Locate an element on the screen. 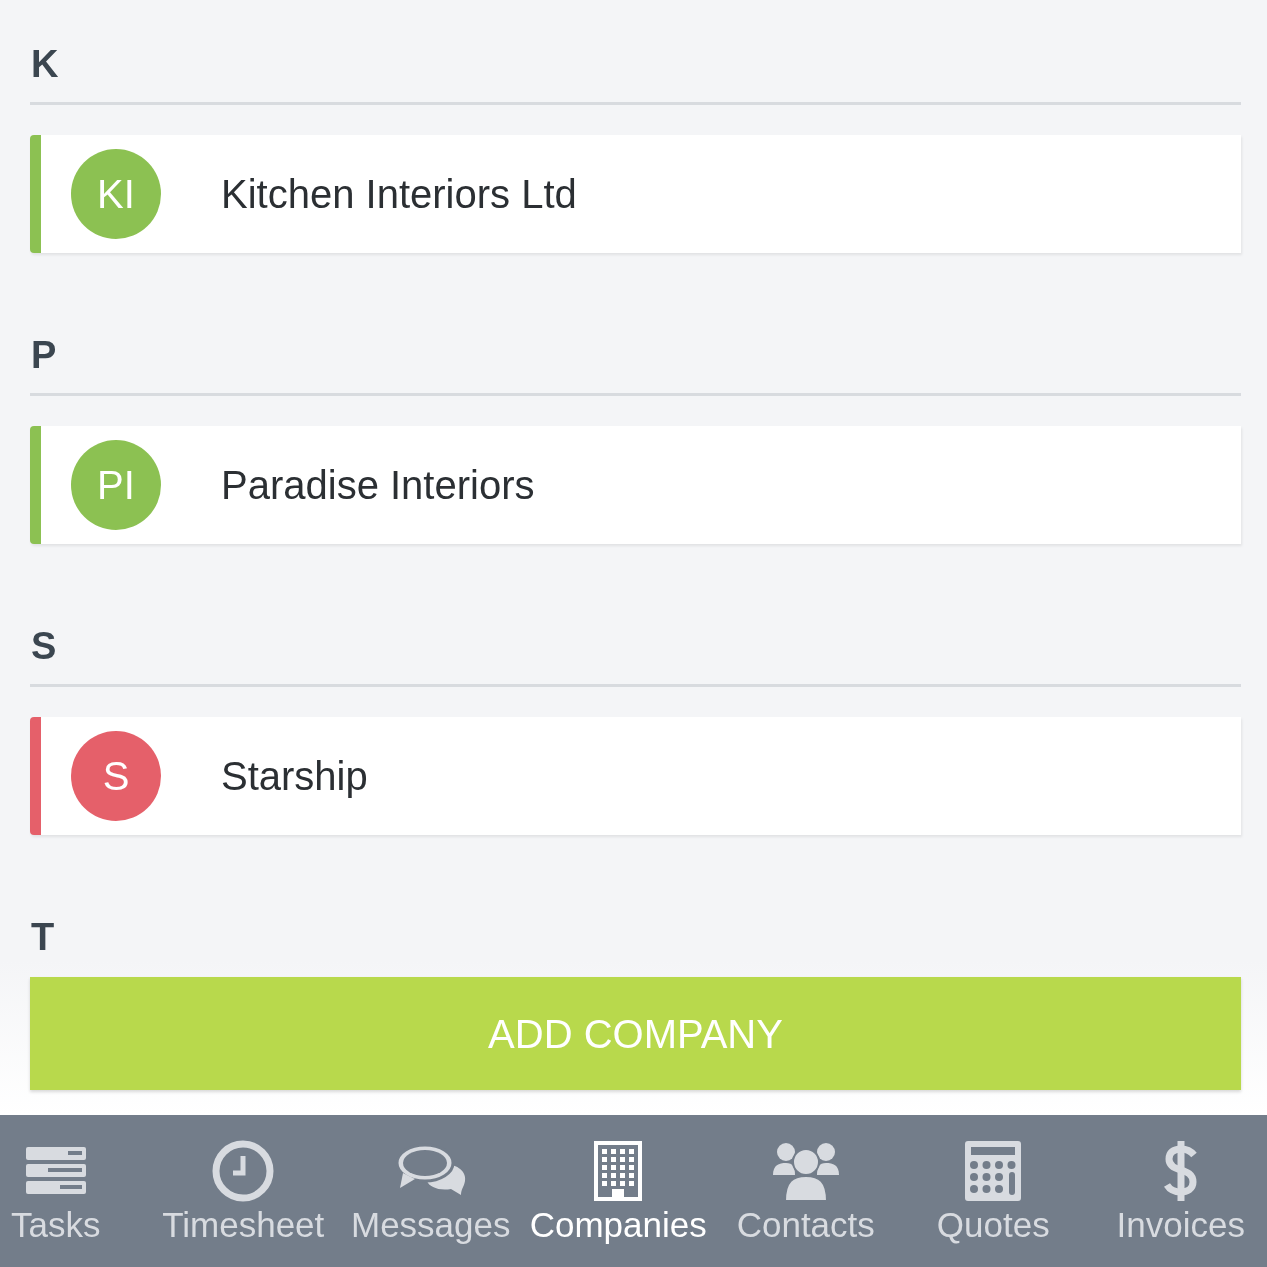 The image size is (1267, 1267). nav-tab: Quotes is located at coordinates (993, 1191).